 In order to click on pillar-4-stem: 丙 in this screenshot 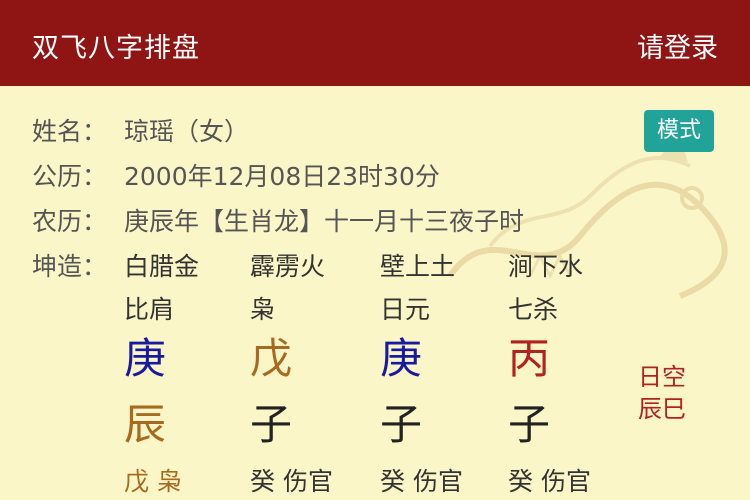, I will do `click(529, 358)`.